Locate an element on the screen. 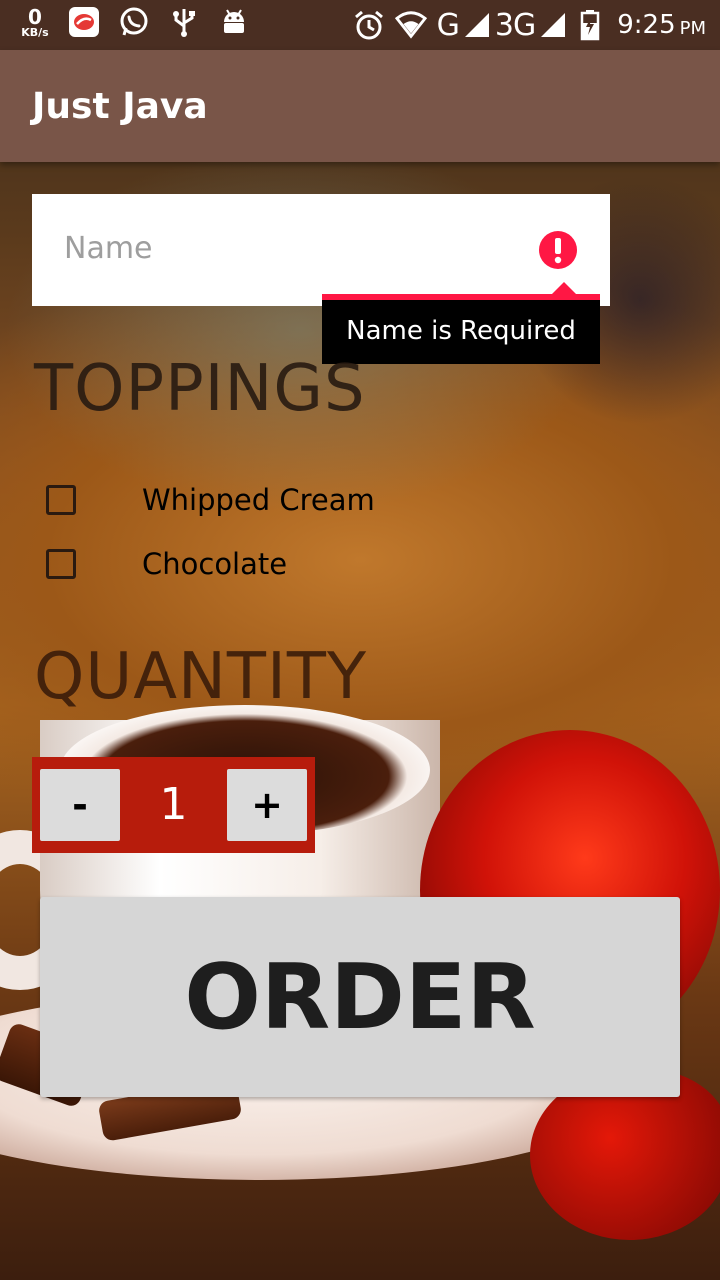  network-type-g: G is located at coordinates (448, 25).